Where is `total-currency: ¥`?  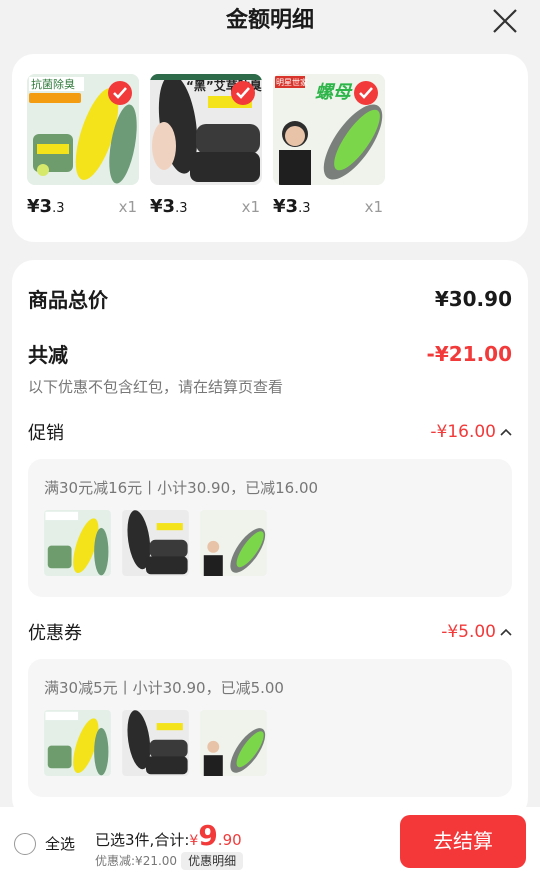 total-currency: ¥ is located at coordinates (194, 840).